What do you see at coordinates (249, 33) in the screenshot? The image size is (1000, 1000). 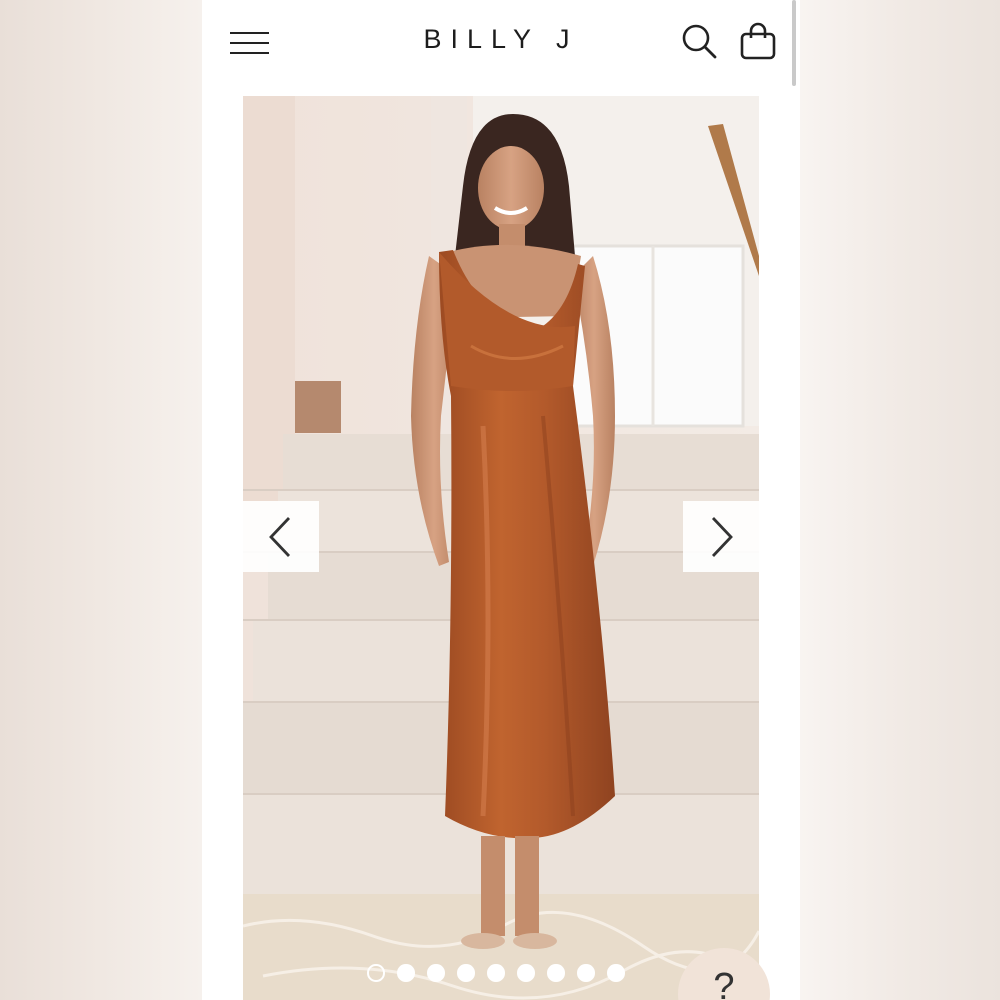 I see `hamburger-menu-icon` at bounding box center [249, 33].